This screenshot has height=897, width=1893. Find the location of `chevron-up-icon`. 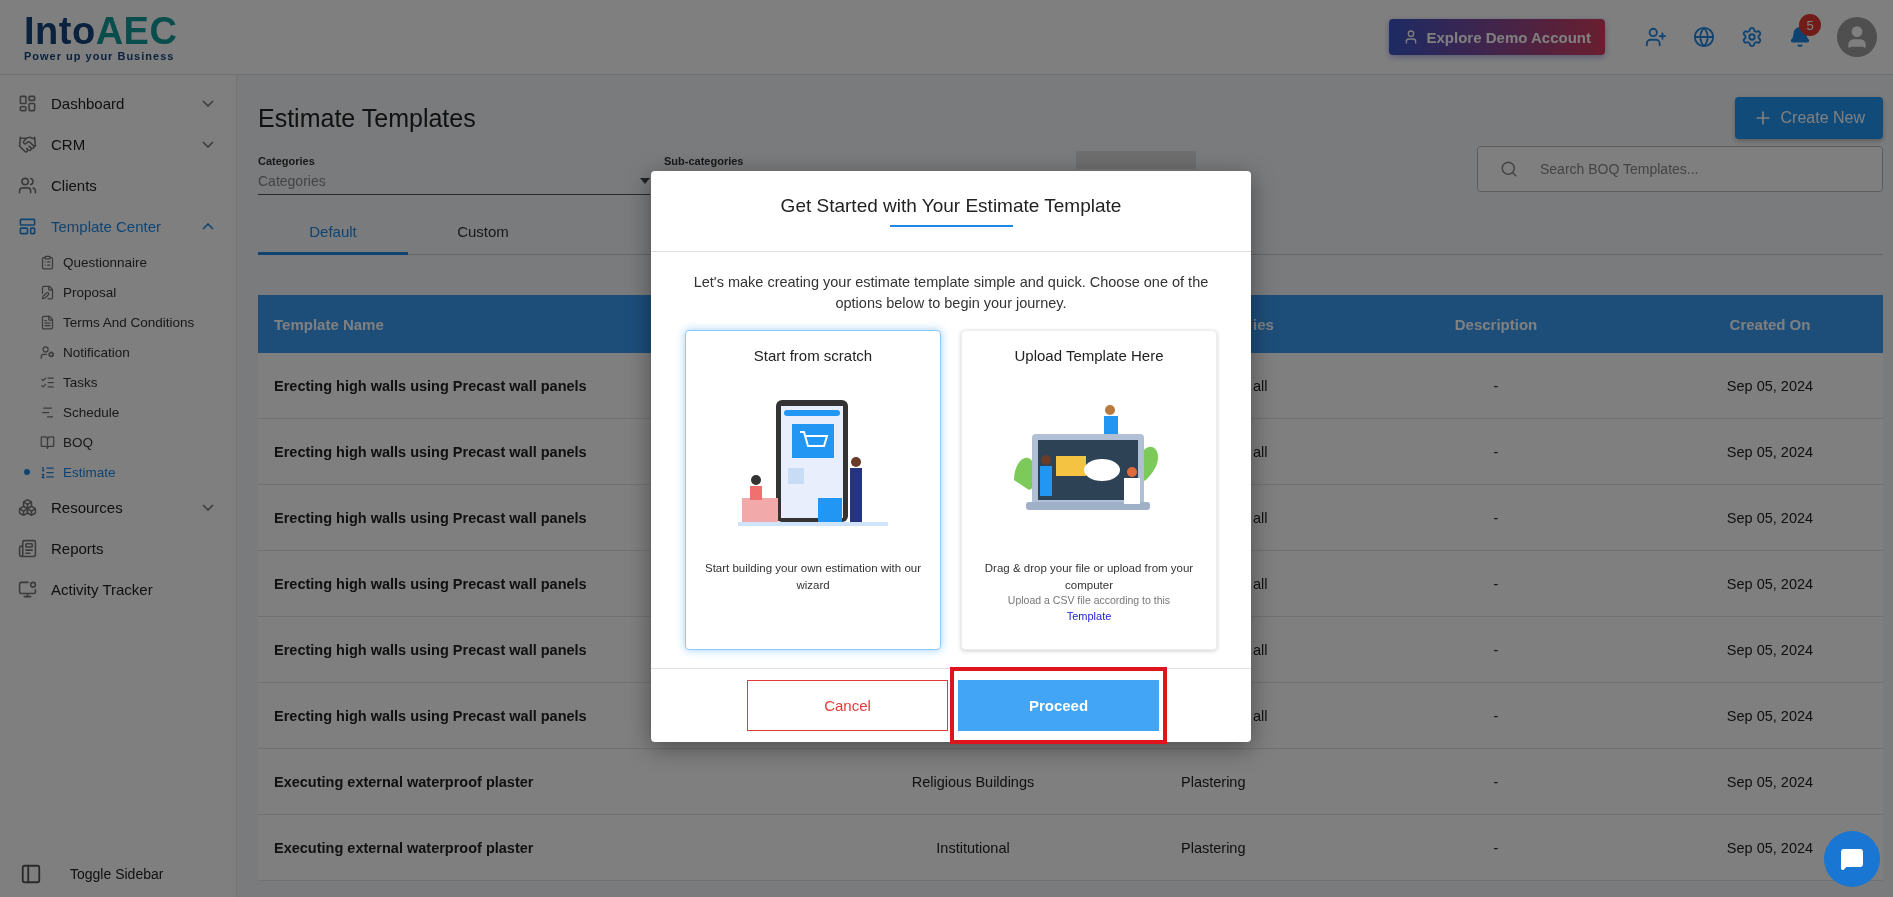

chevron-up-icon is located at coordinates (208, 226).